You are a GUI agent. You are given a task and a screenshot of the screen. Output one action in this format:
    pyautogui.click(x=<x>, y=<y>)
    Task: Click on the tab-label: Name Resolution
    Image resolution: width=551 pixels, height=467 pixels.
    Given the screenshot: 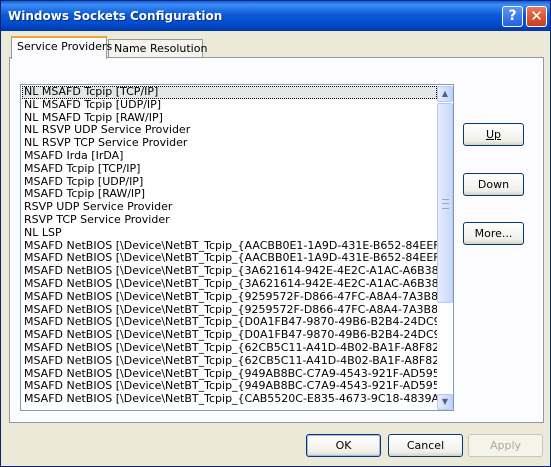 What is the action you would take?
    pyautogui.click(x=161, y=48)
    